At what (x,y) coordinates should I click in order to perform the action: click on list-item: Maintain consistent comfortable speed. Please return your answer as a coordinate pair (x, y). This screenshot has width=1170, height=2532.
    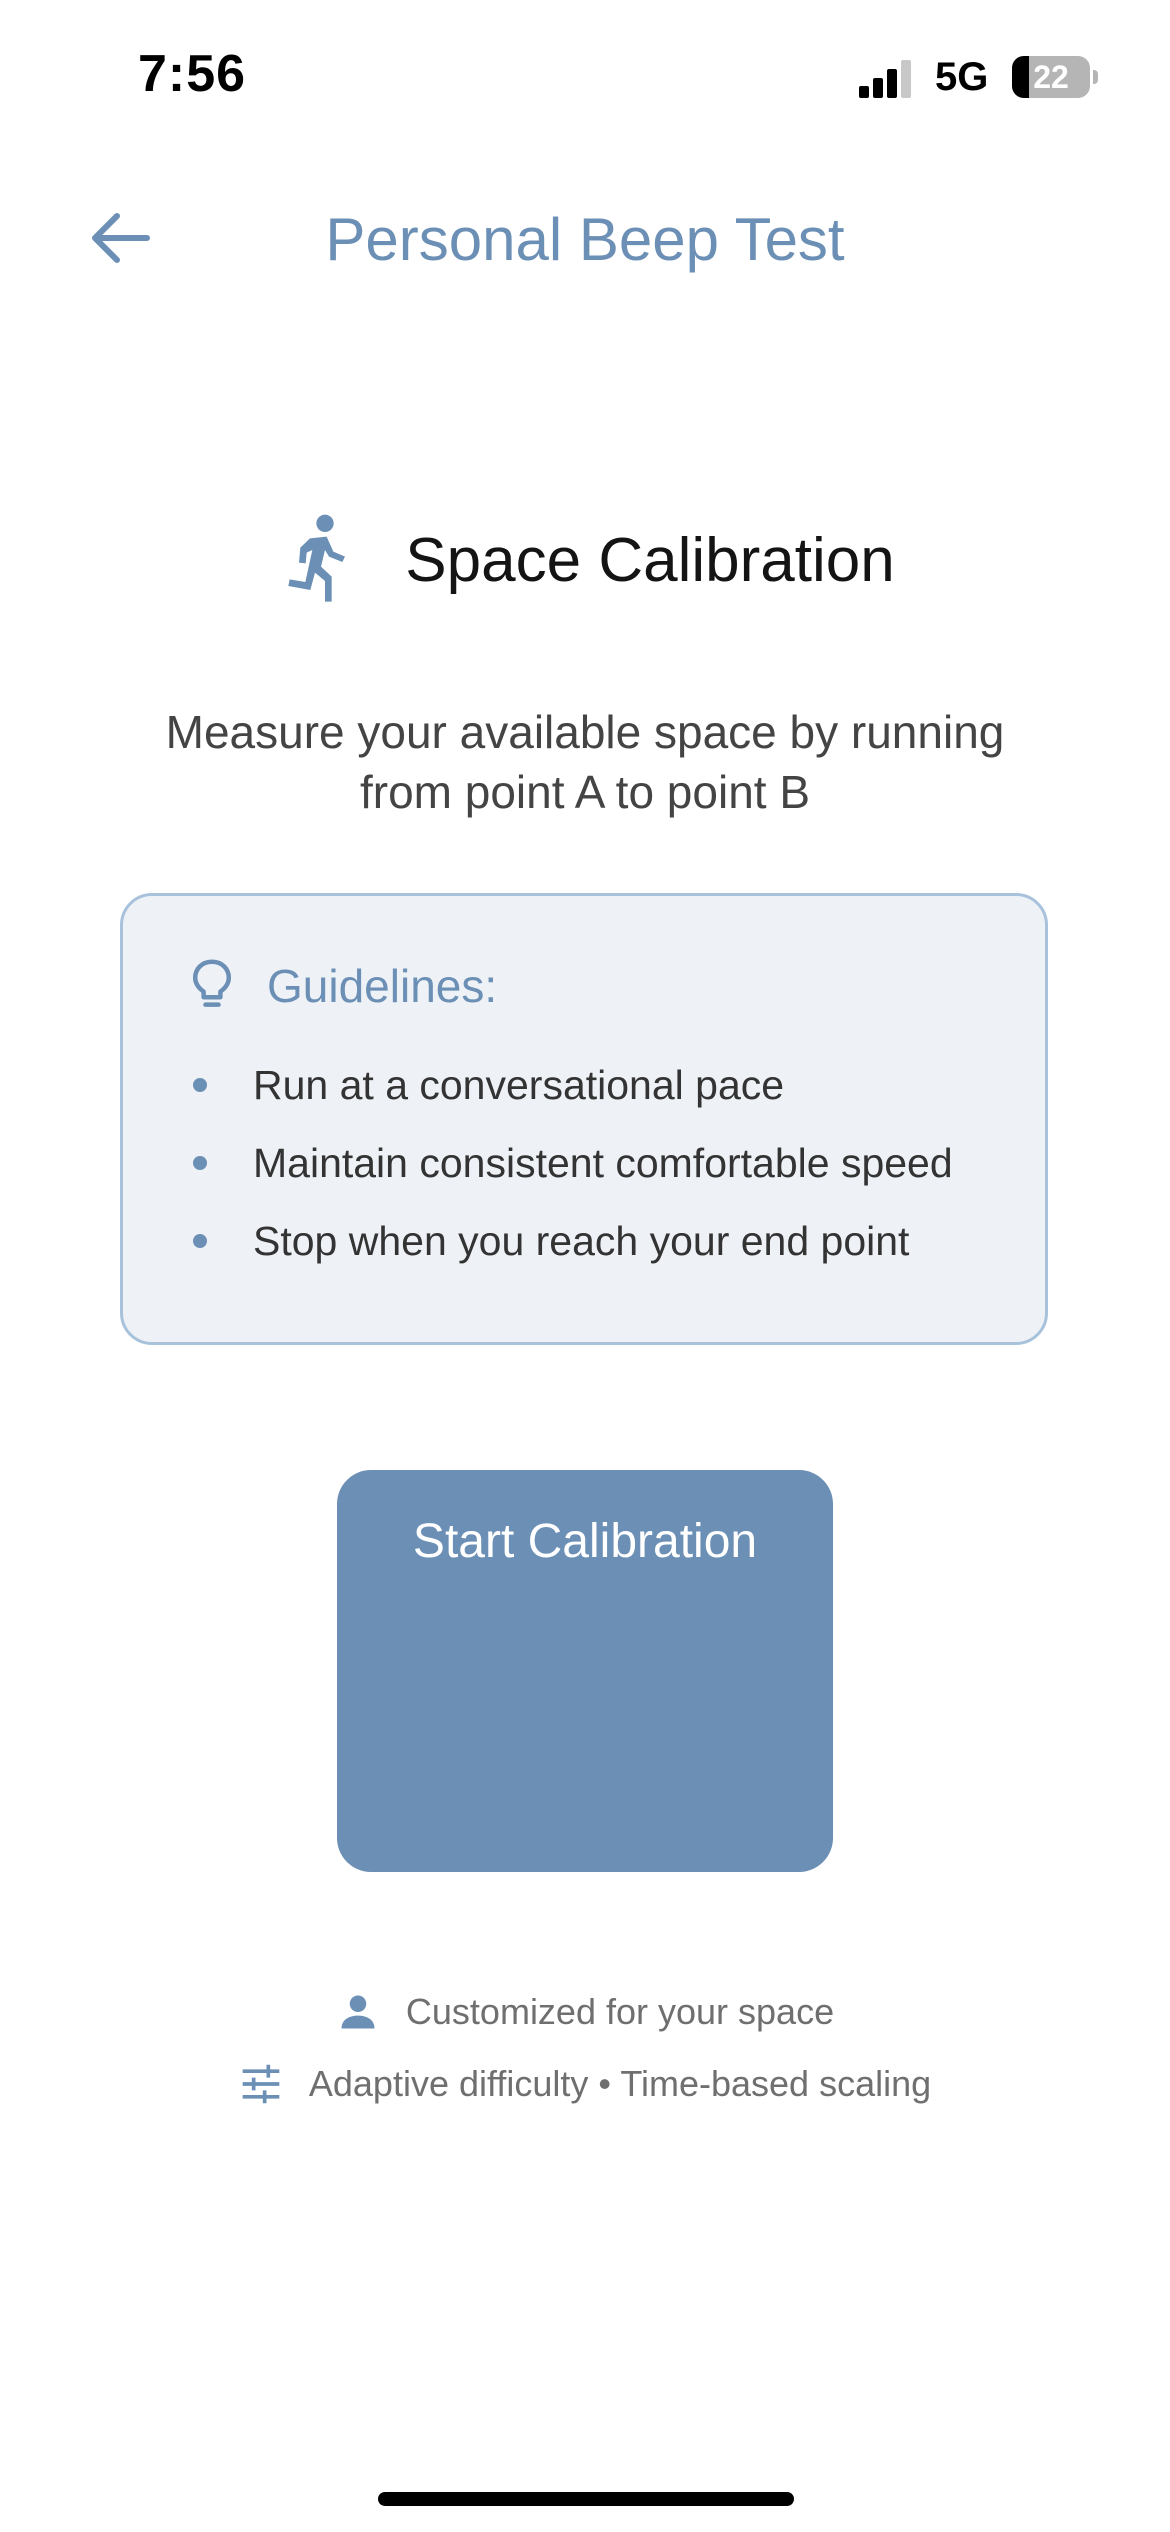
    Looking at the image, I should click on (570, 1163).